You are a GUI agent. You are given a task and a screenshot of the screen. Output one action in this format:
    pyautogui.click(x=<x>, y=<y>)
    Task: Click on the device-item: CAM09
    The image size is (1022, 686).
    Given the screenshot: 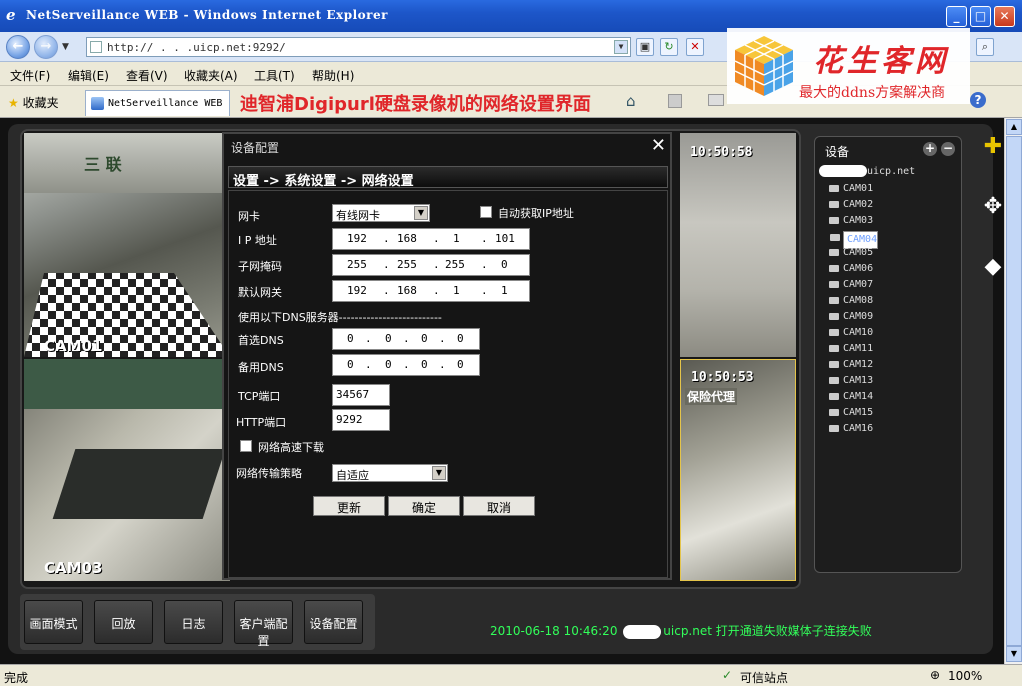 What is the action you would take?
    pyautogui.click(x=851, y=316)
    